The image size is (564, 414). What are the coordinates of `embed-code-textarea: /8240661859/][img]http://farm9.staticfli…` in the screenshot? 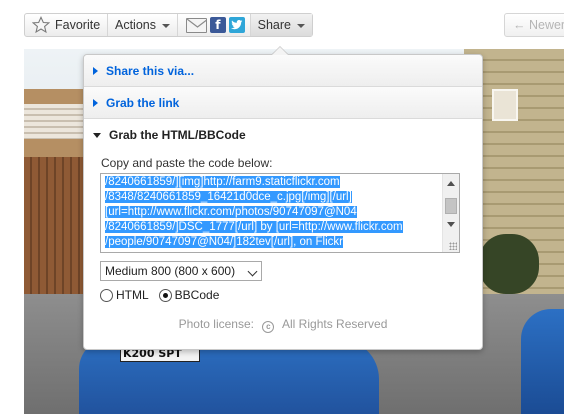 It's located at (280, 213).